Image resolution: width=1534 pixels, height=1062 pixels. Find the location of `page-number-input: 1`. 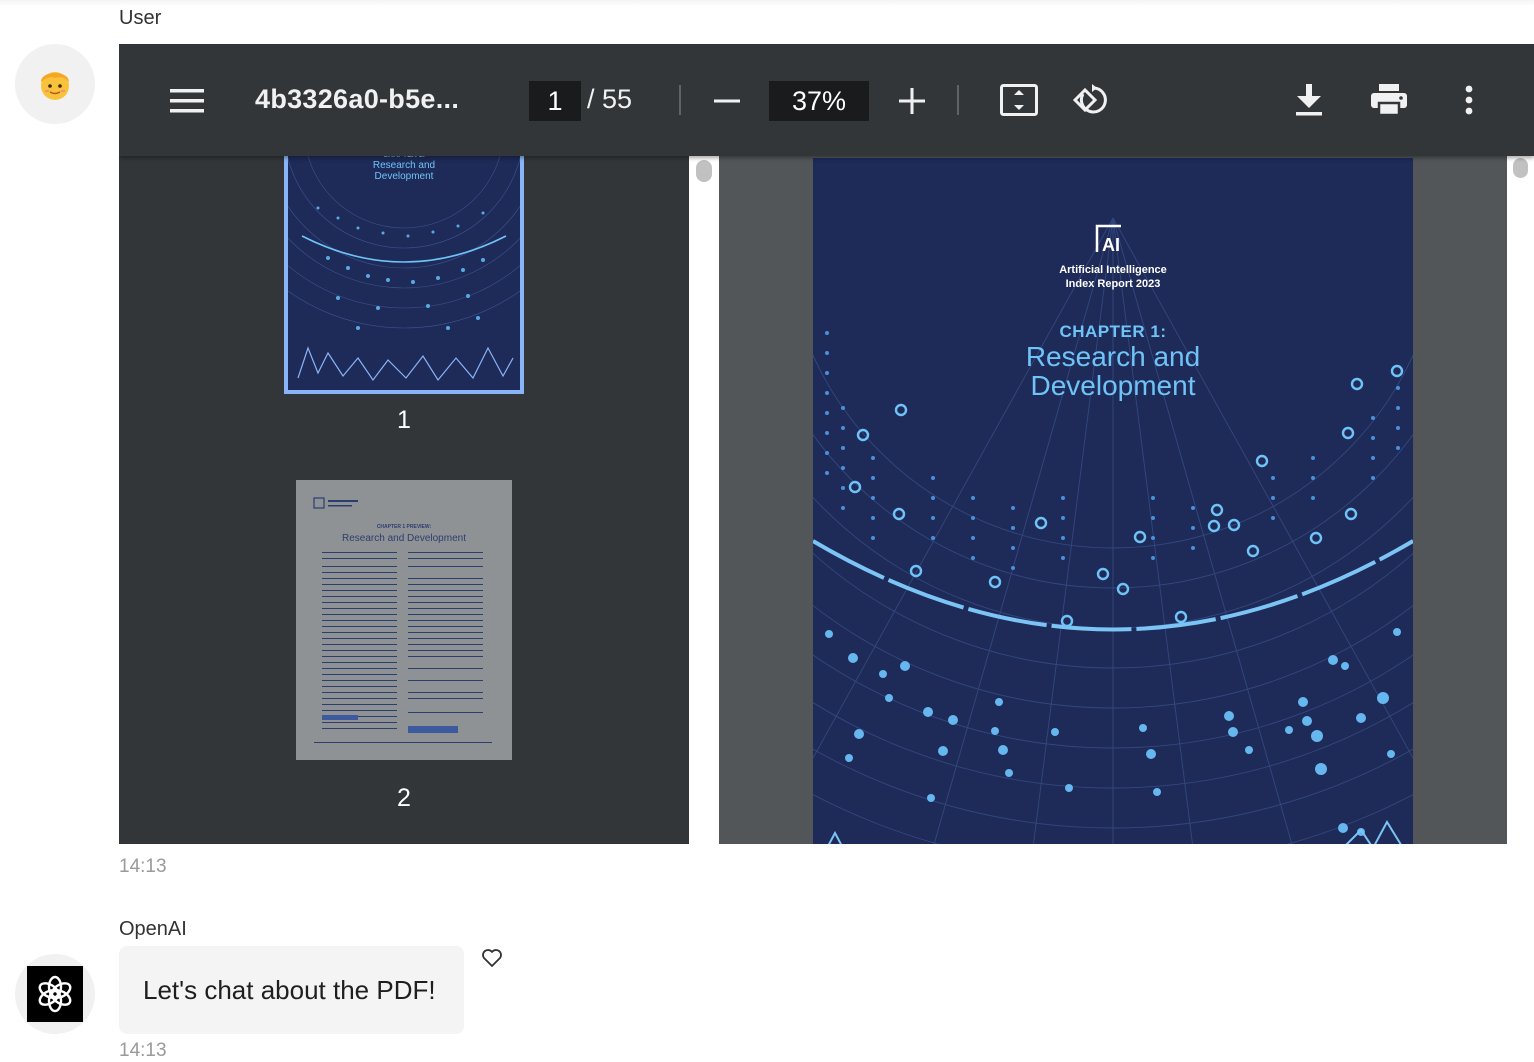

page-number-input: 1 is located at coordinates (555, 101).